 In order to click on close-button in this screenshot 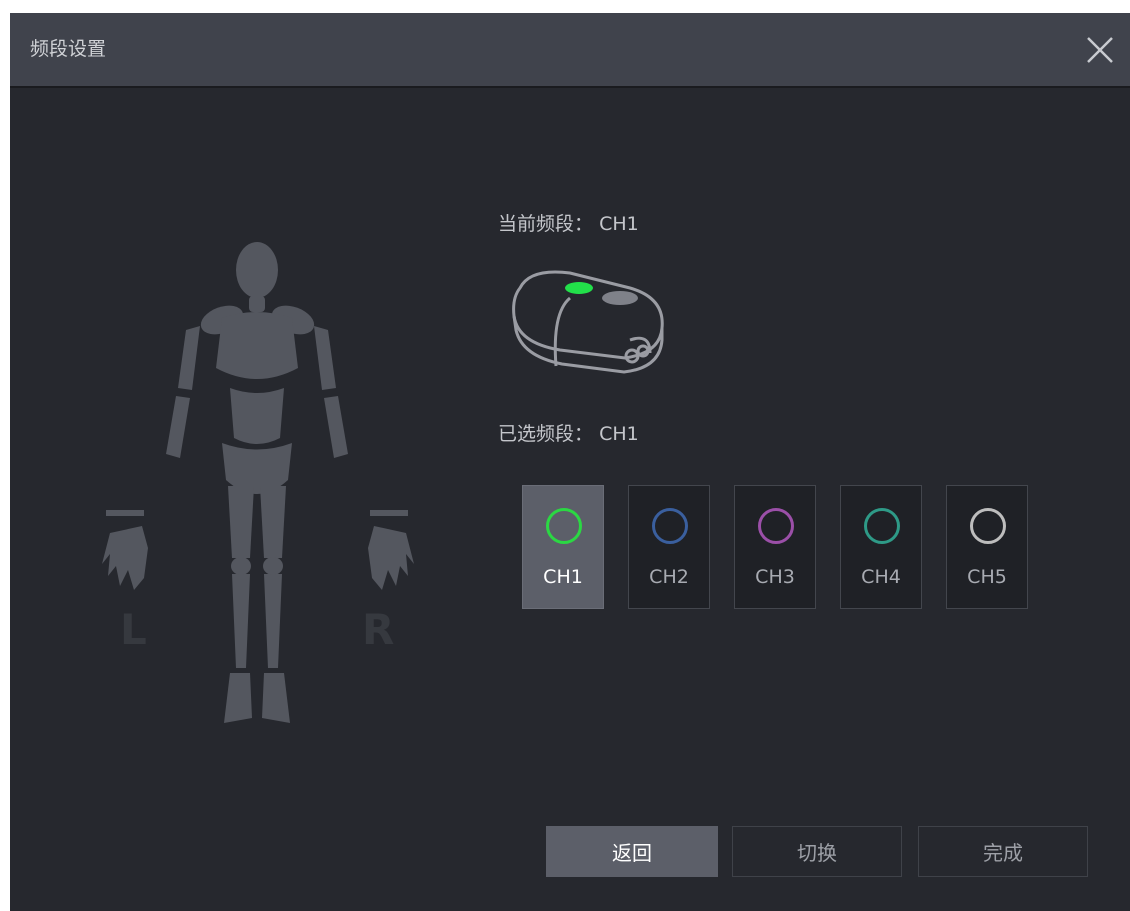, I will do `click(1100, 49)`.